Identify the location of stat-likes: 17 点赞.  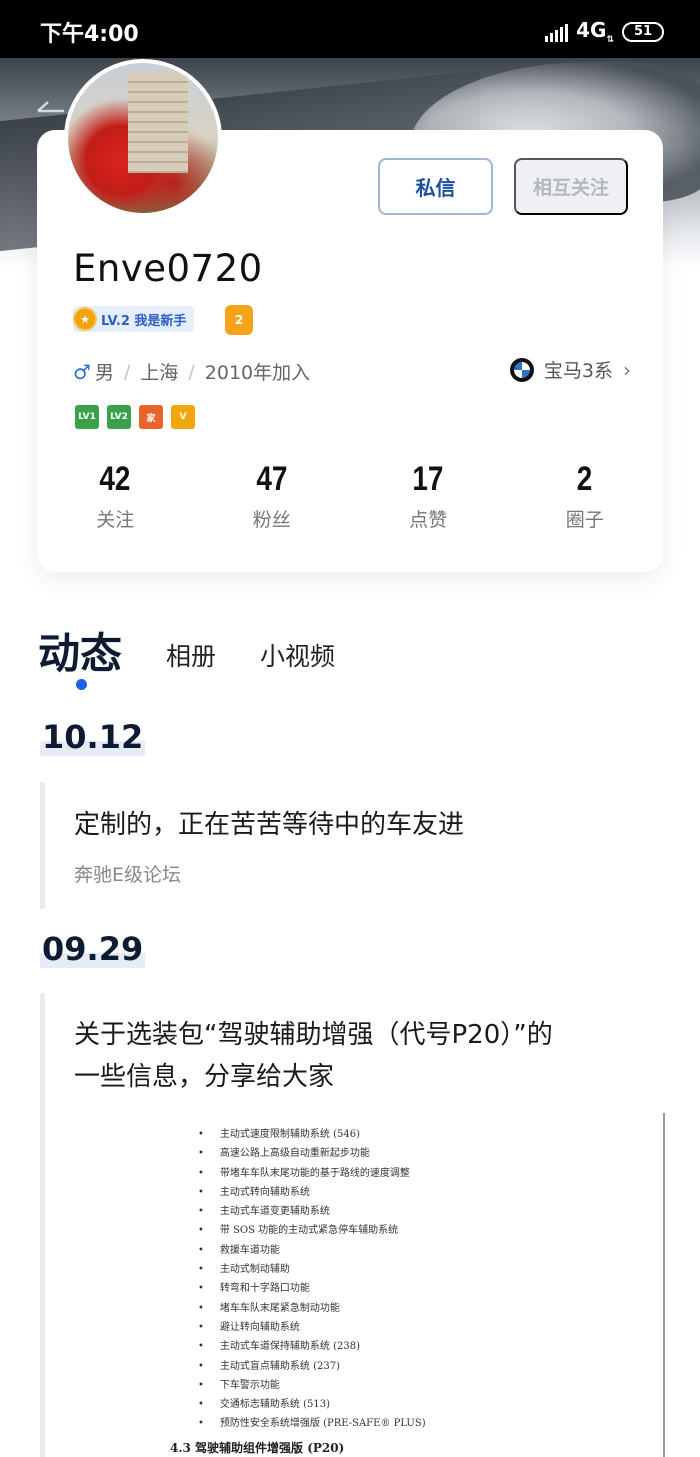
(428, 496).